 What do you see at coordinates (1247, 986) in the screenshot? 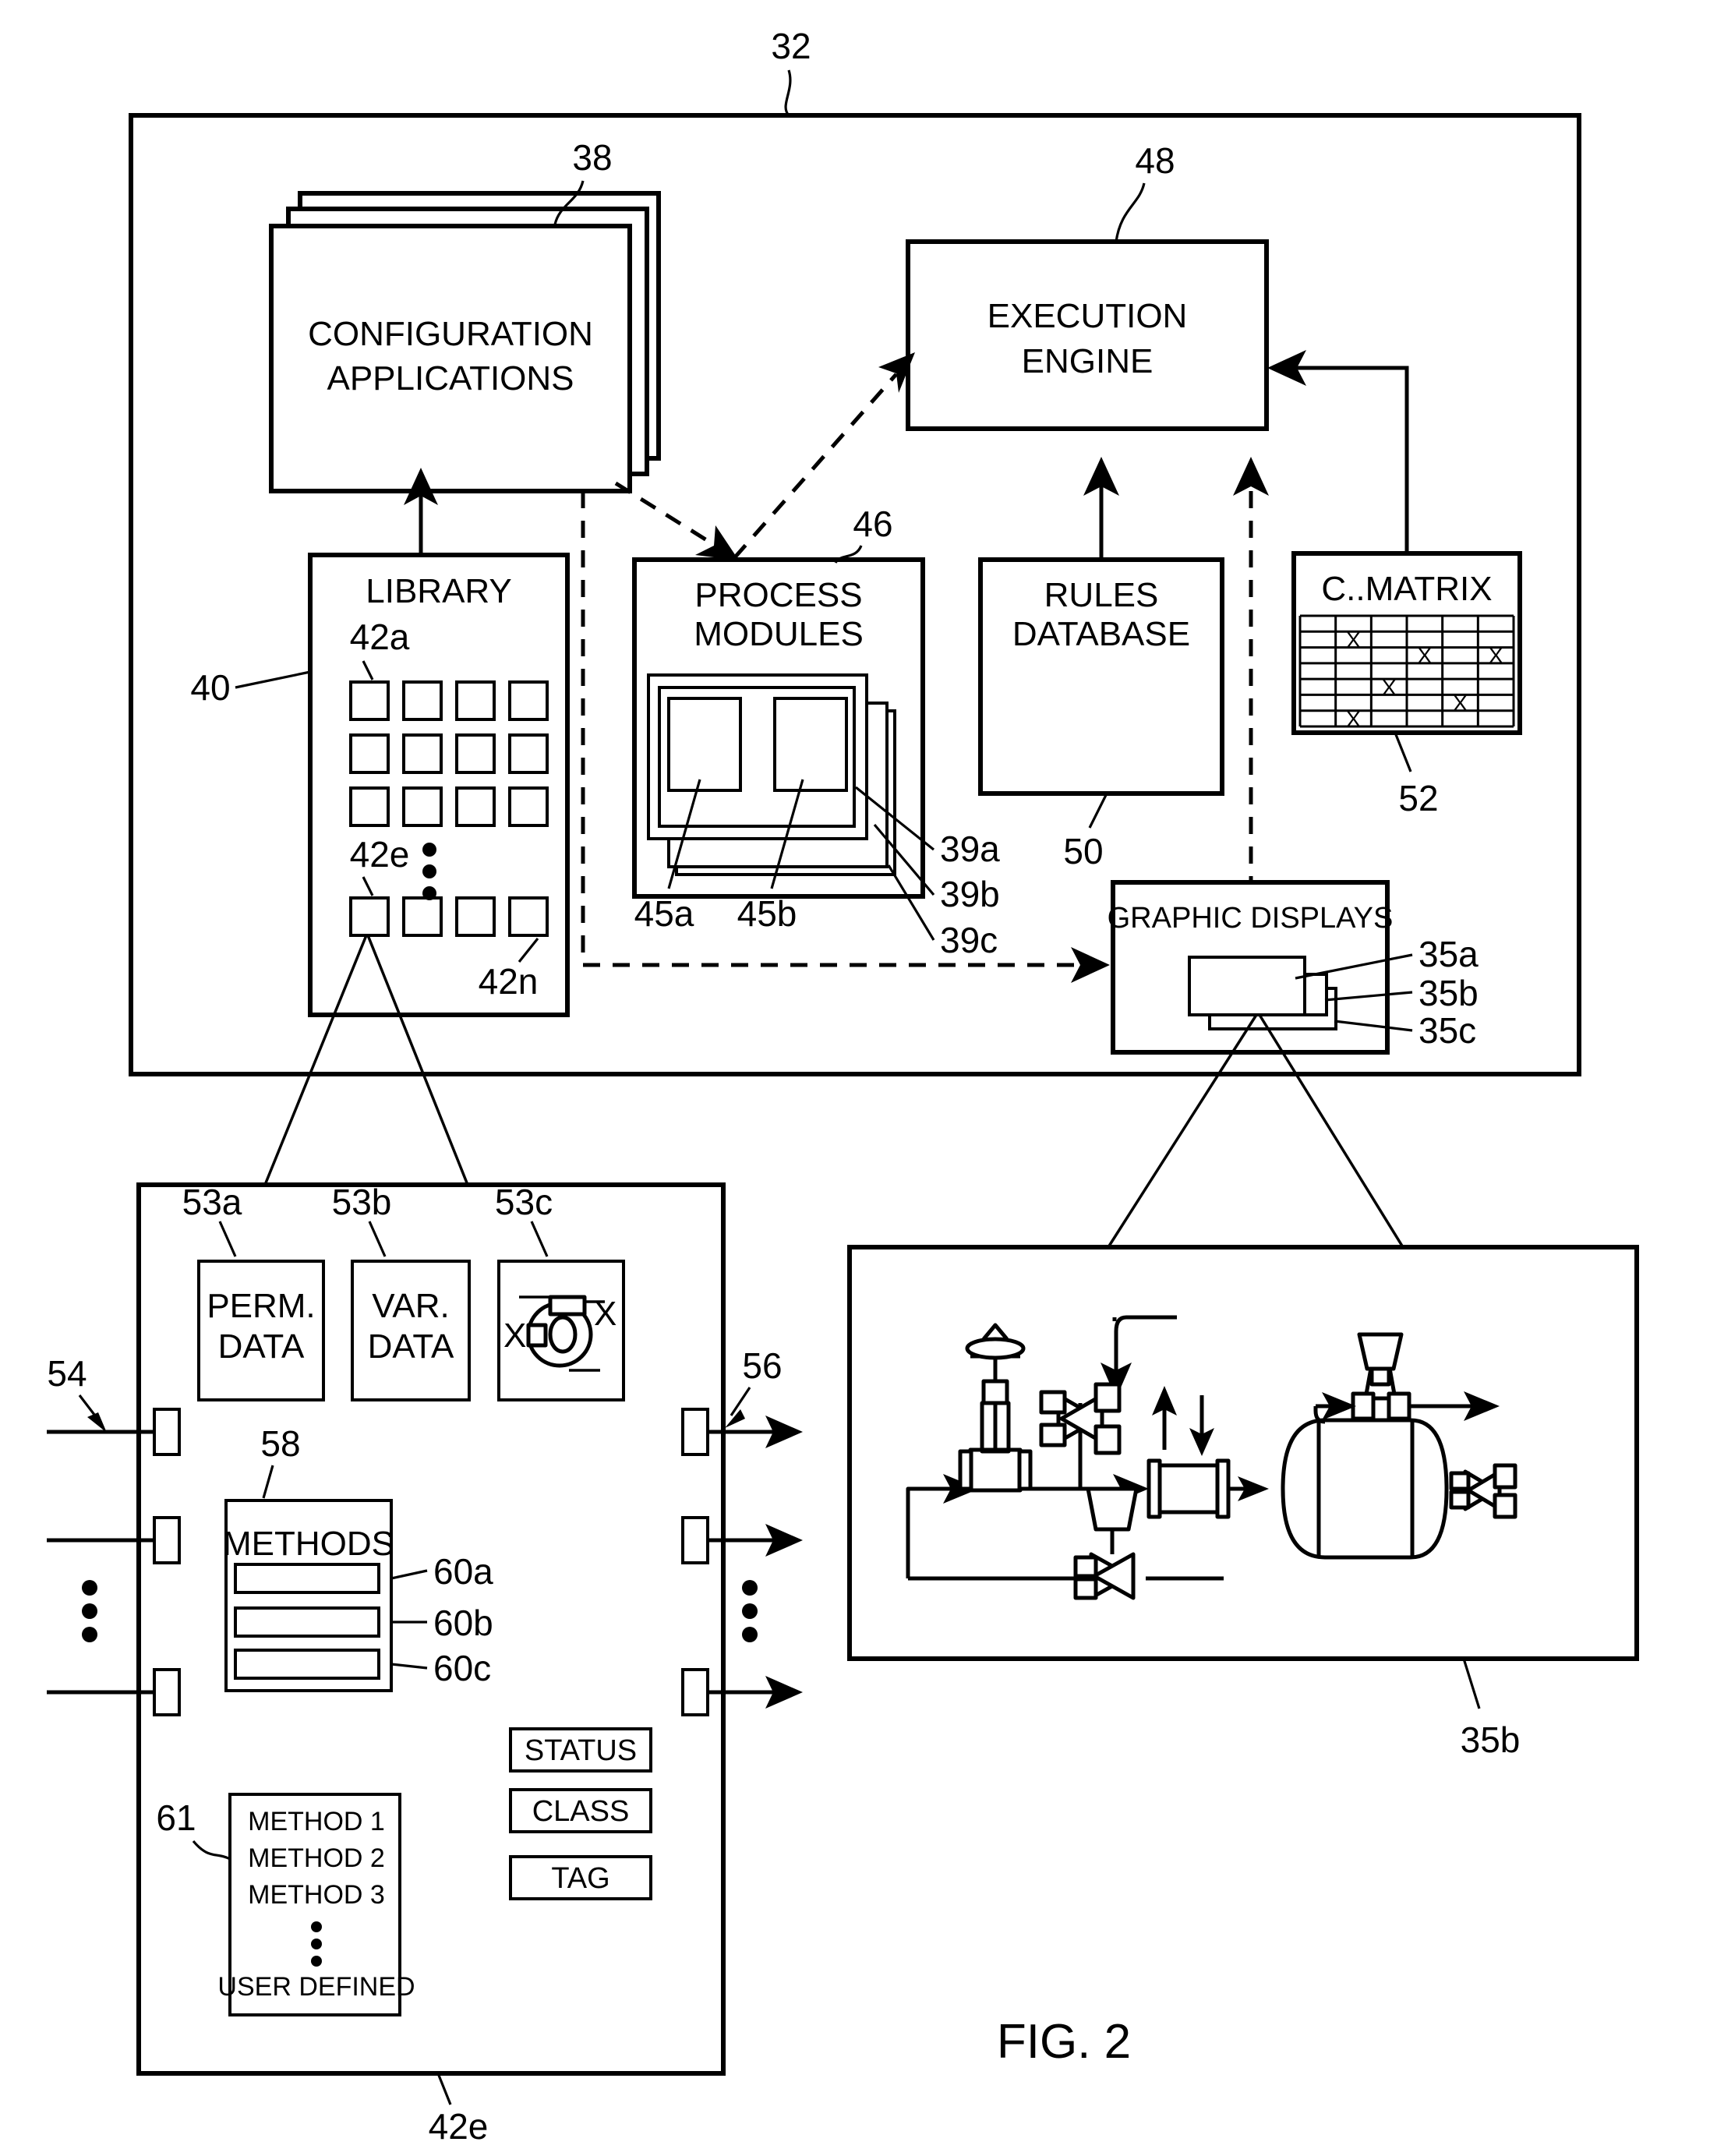
I see `display-card-35a` at bounding box center [1247, 986].